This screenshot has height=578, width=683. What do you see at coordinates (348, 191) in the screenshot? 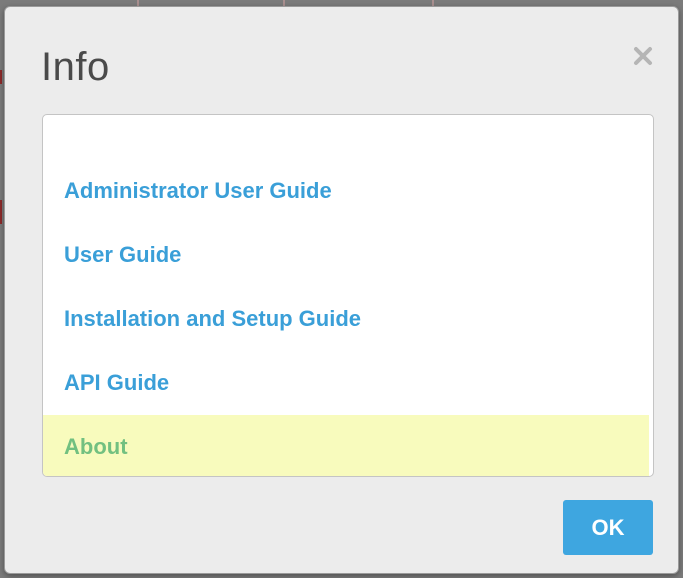
I see `link-administrator-user-guide: Administrator User Guide` at bounding box center [348, 191].